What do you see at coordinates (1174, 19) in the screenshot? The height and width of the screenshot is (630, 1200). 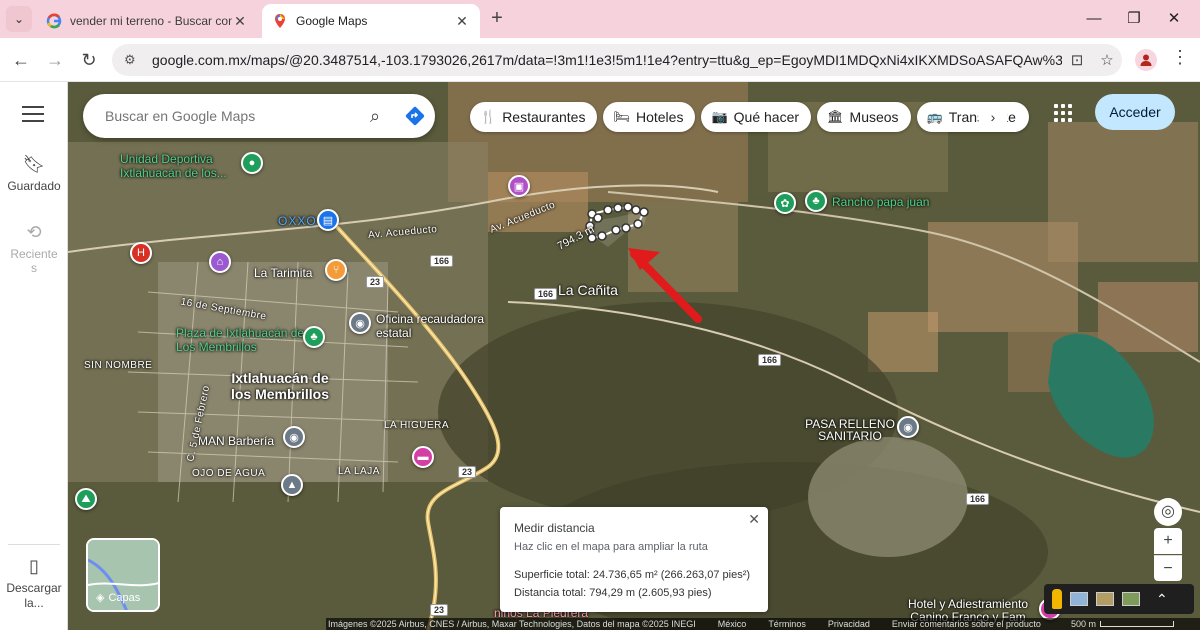 I see `window-close-button: ✕` at bounding box center [1174, 19].